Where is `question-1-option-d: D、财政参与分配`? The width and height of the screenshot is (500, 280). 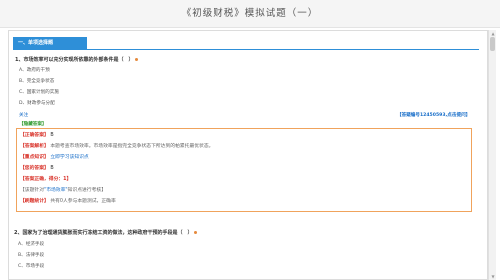 question-1-option-d: D、财政参与分配 is located at coordinates (37, 103).